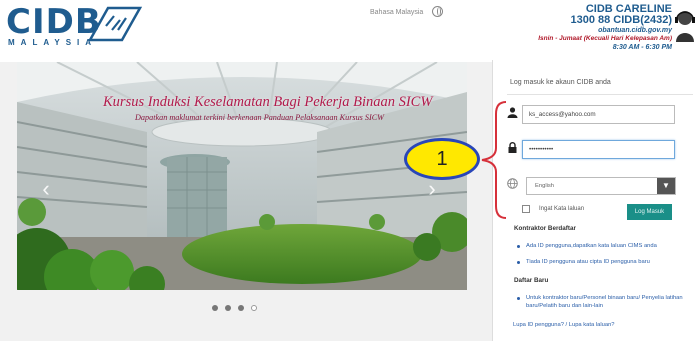 Image resolution: width=699 pixels, height=341 pixels. What do you see at coordinates (545, 228) in the screenshot?
I see `section-registered-title: Kontraktor Berdaftar` at bounding box center [545, 228].